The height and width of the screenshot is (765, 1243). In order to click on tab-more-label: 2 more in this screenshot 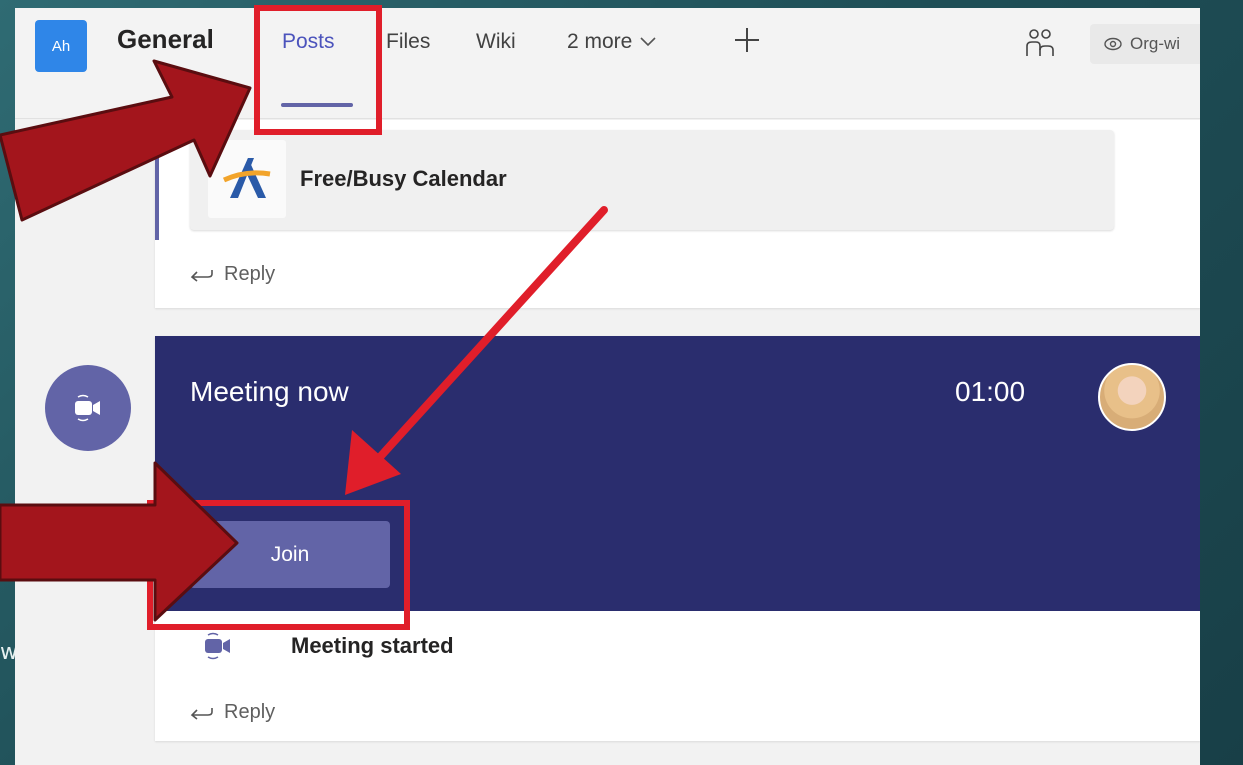, I will do `click(600, 41)`.